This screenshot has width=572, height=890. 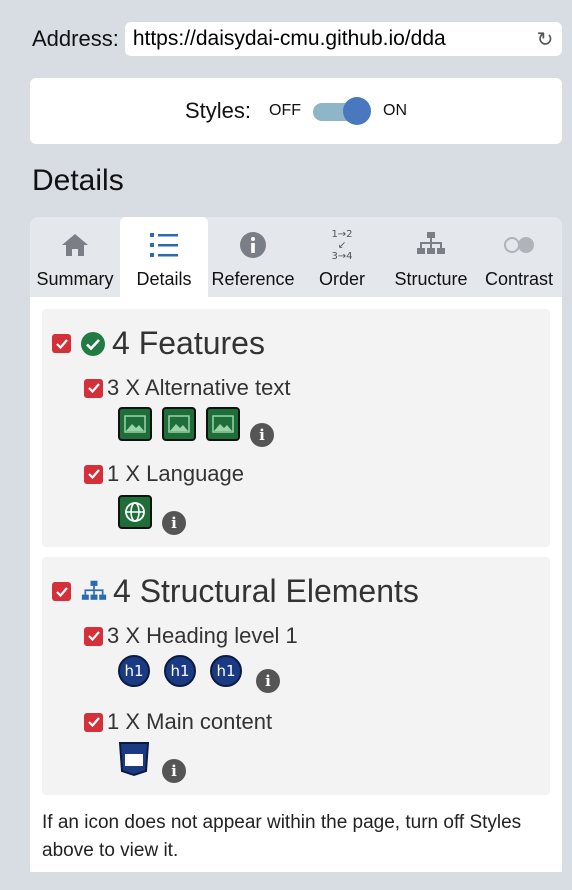 What do you see at coordinates (253, 279) in the screenshot?
I see `tab-label: Reference` at bounding box center [253, 279].